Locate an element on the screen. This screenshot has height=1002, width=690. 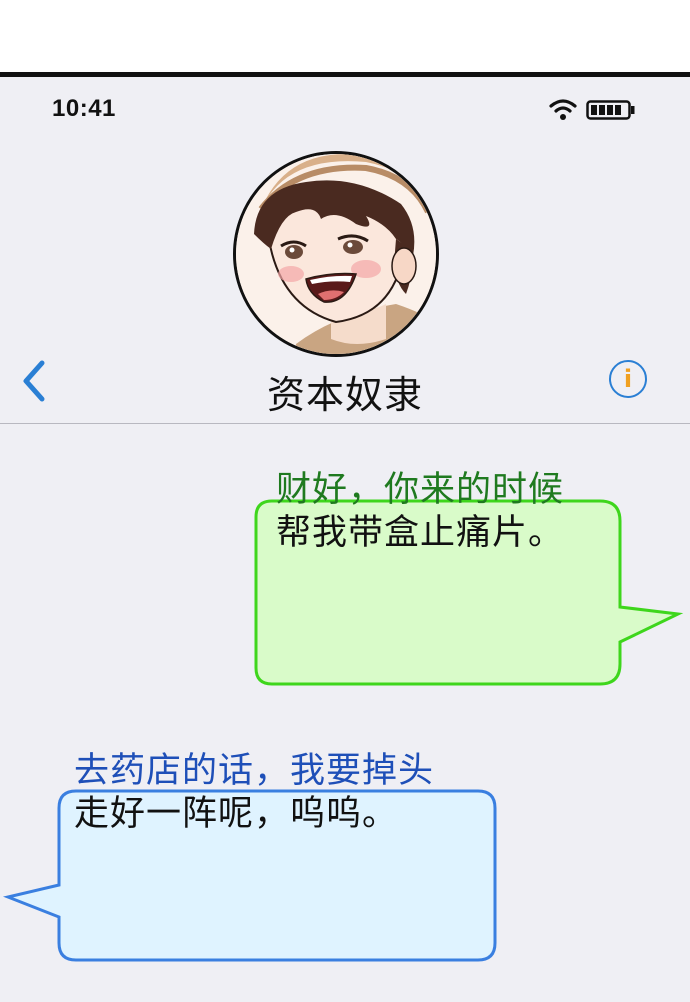
sent-message-line-2: 帮我带盒止痛片。 is located at coordinates (420, 533).